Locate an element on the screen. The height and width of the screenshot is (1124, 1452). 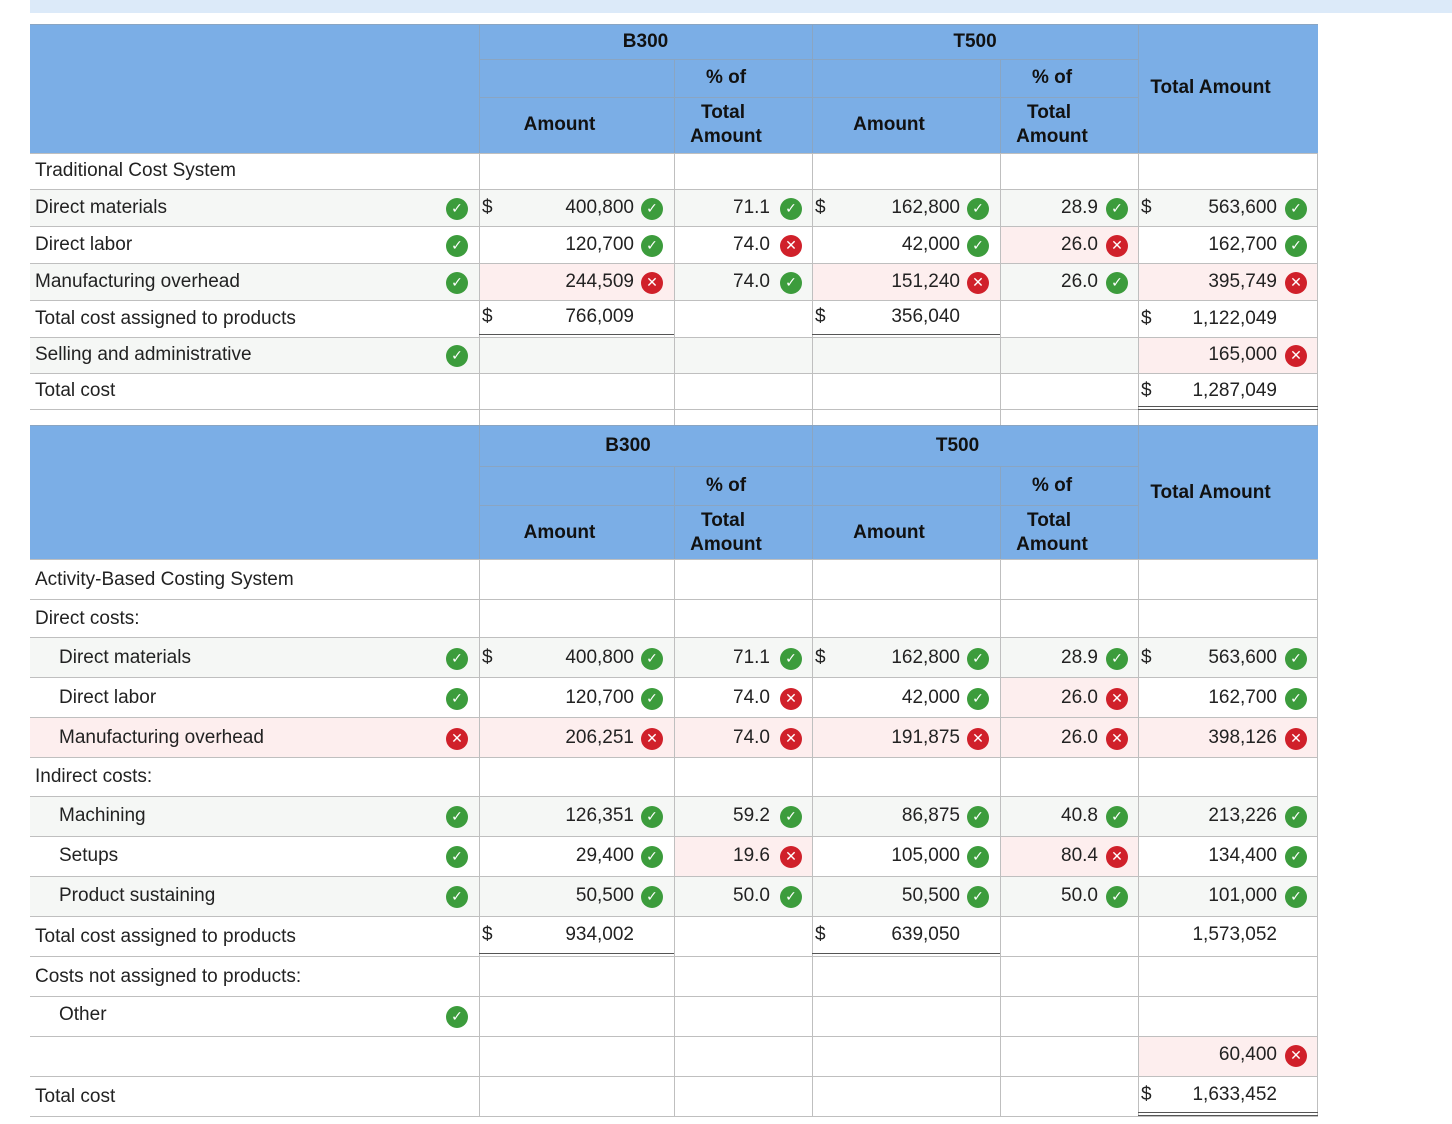
t500-amount: 191,875 is located at coordinates (925, 737).